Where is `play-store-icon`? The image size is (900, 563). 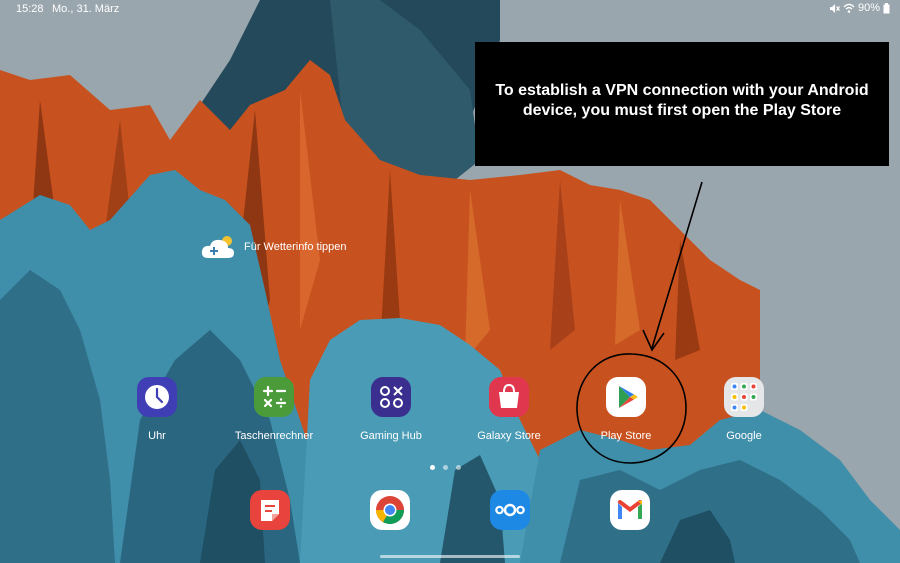
play-store-icon is located at coordinates (626, 397).